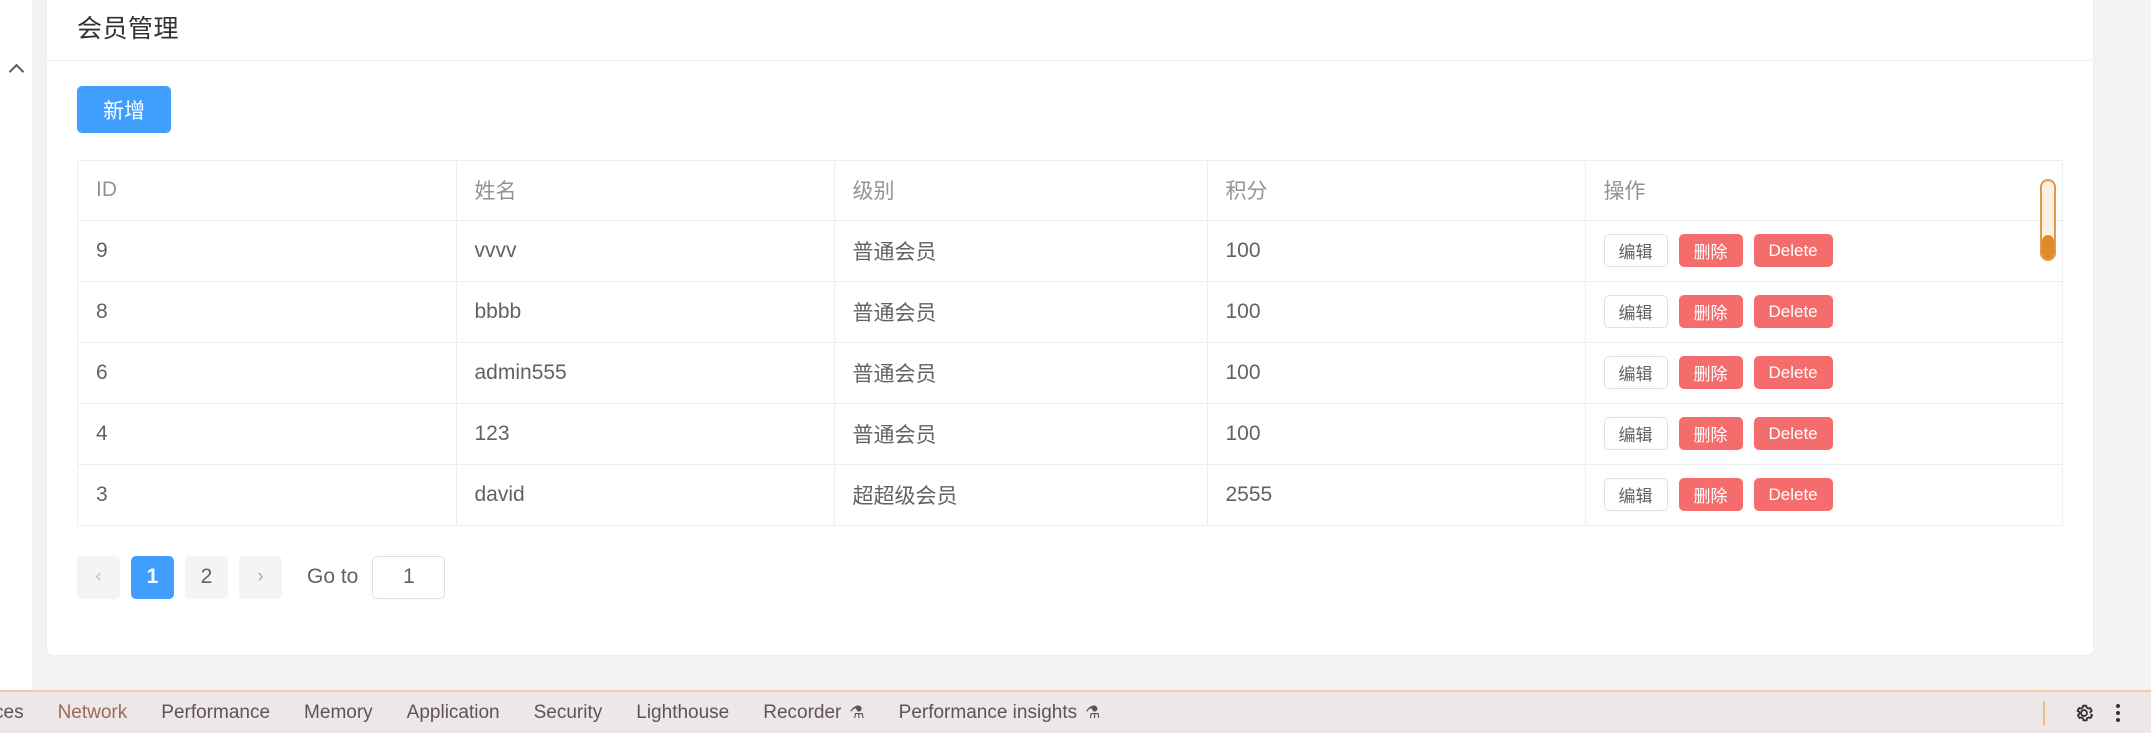 The height and width of the screenshot is (733, 2151). Describe the element at coordinates (2048, 247) in the screenshot. I see `scrollbar-thumb` at that location.